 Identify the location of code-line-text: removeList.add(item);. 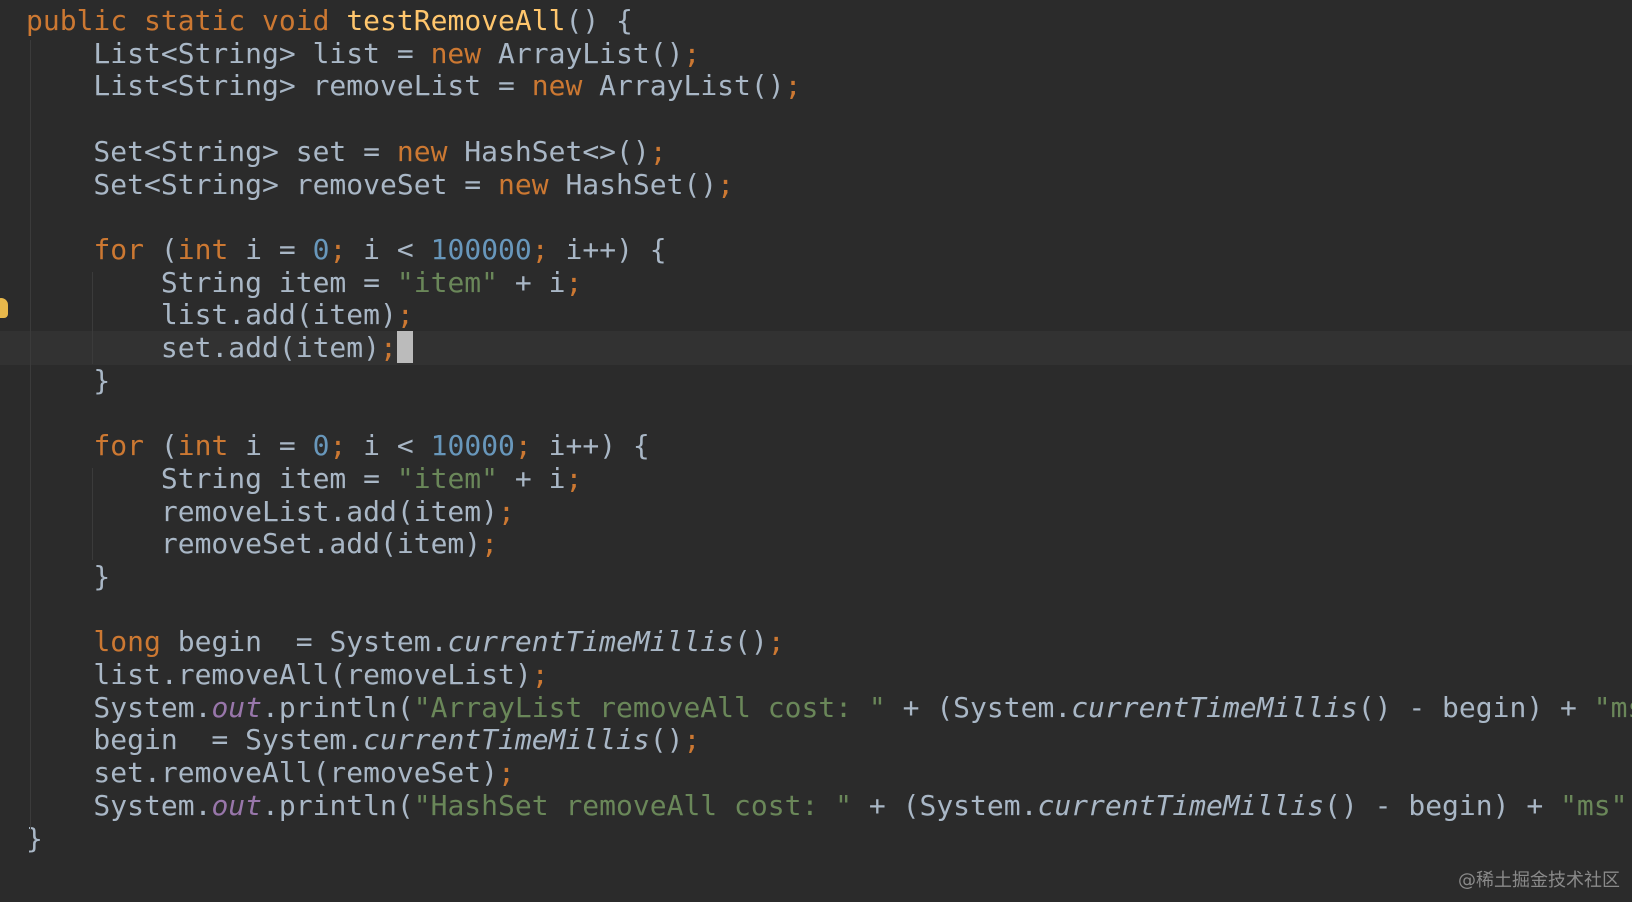
(270, 511).